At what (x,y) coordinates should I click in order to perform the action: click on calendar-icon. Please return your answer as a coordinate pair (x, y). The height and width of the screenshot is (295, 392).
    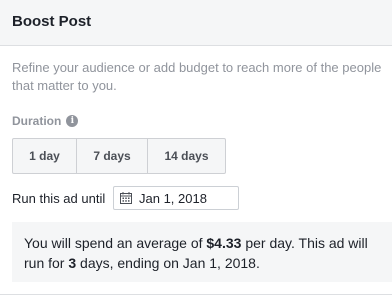
    Looking at the image, I should click on (126, 198).